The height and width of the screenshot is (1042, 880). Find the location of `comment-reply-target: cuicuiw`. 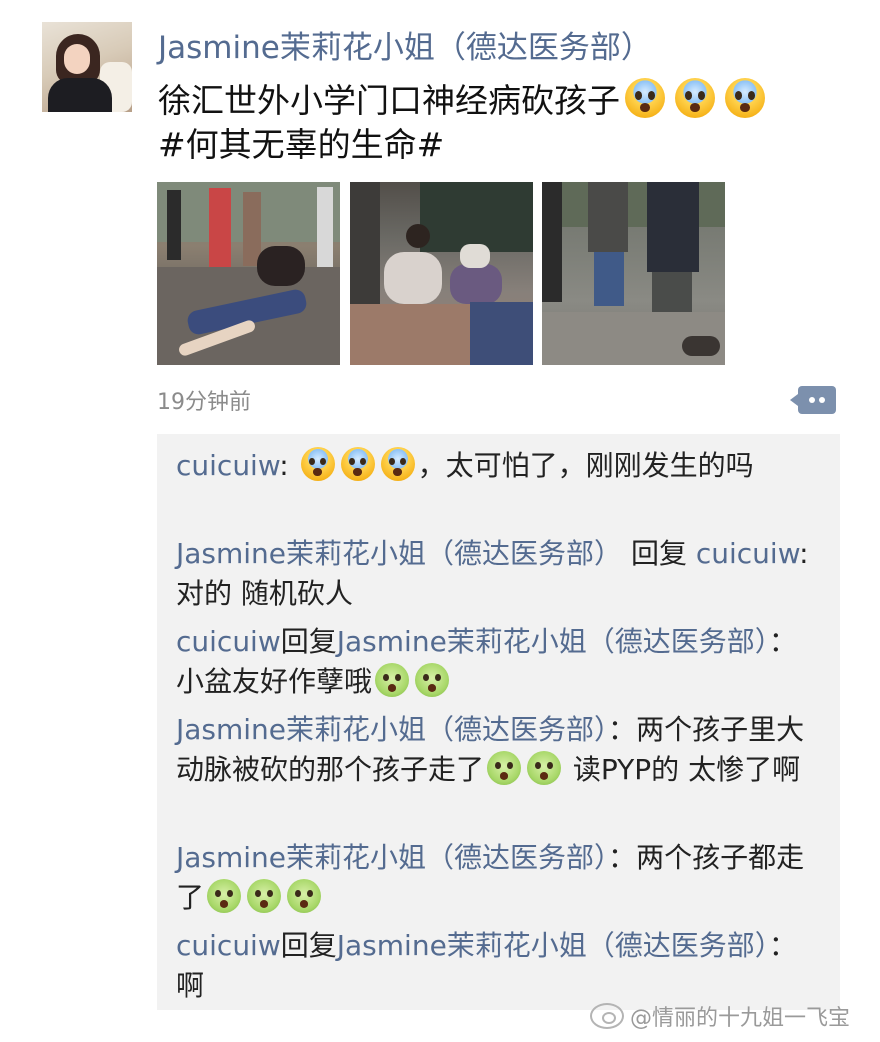

comment-reply-target: cuicuiw is located at coordinates (747, 553).